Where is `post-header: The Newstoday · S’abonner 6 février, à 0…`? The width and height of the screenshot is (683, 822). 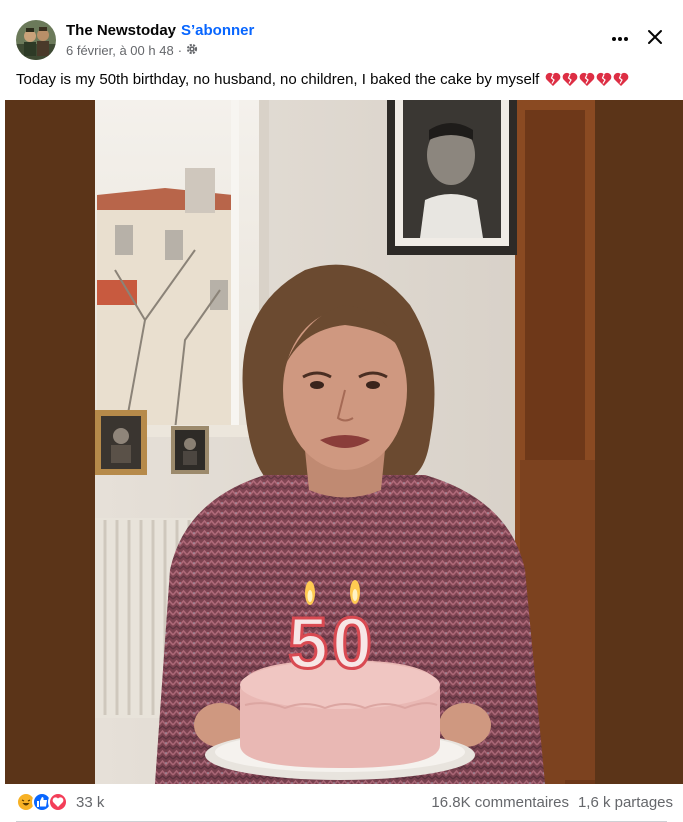 post-header: The Newstoday · S’abonner 6 février, à 0… is located at coordinates (341, 33).